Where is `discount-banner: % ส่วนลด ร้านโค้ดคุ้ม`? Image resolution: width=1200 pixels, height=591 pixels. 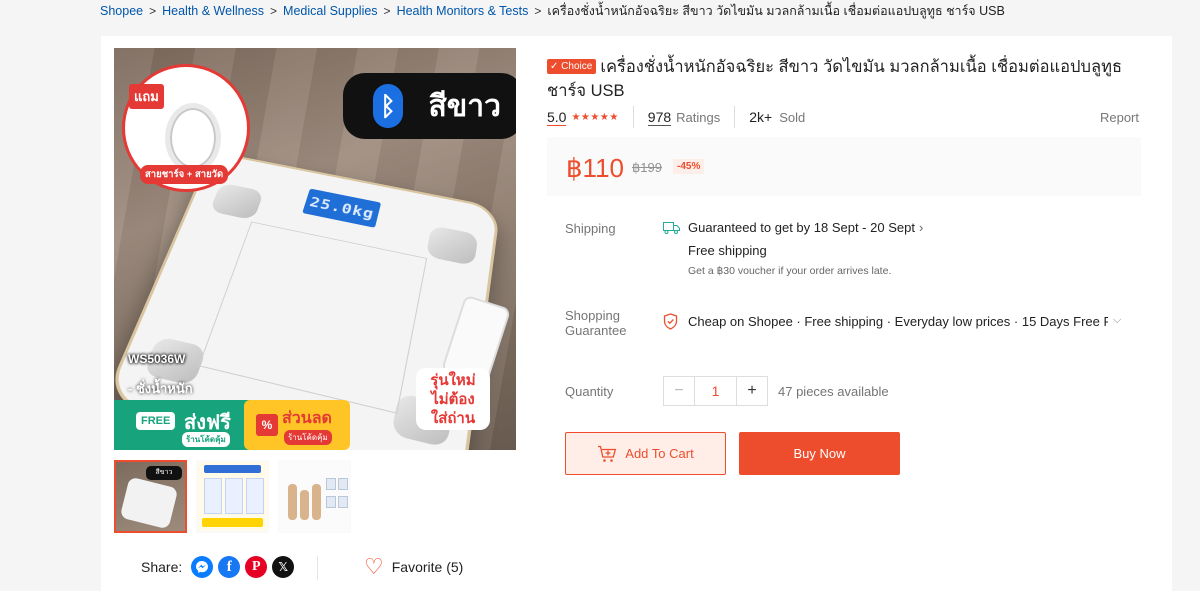
discount-banner: % ส่วนลด ร้านโค้ดคุ้ม is located at coordinates (297, 425).